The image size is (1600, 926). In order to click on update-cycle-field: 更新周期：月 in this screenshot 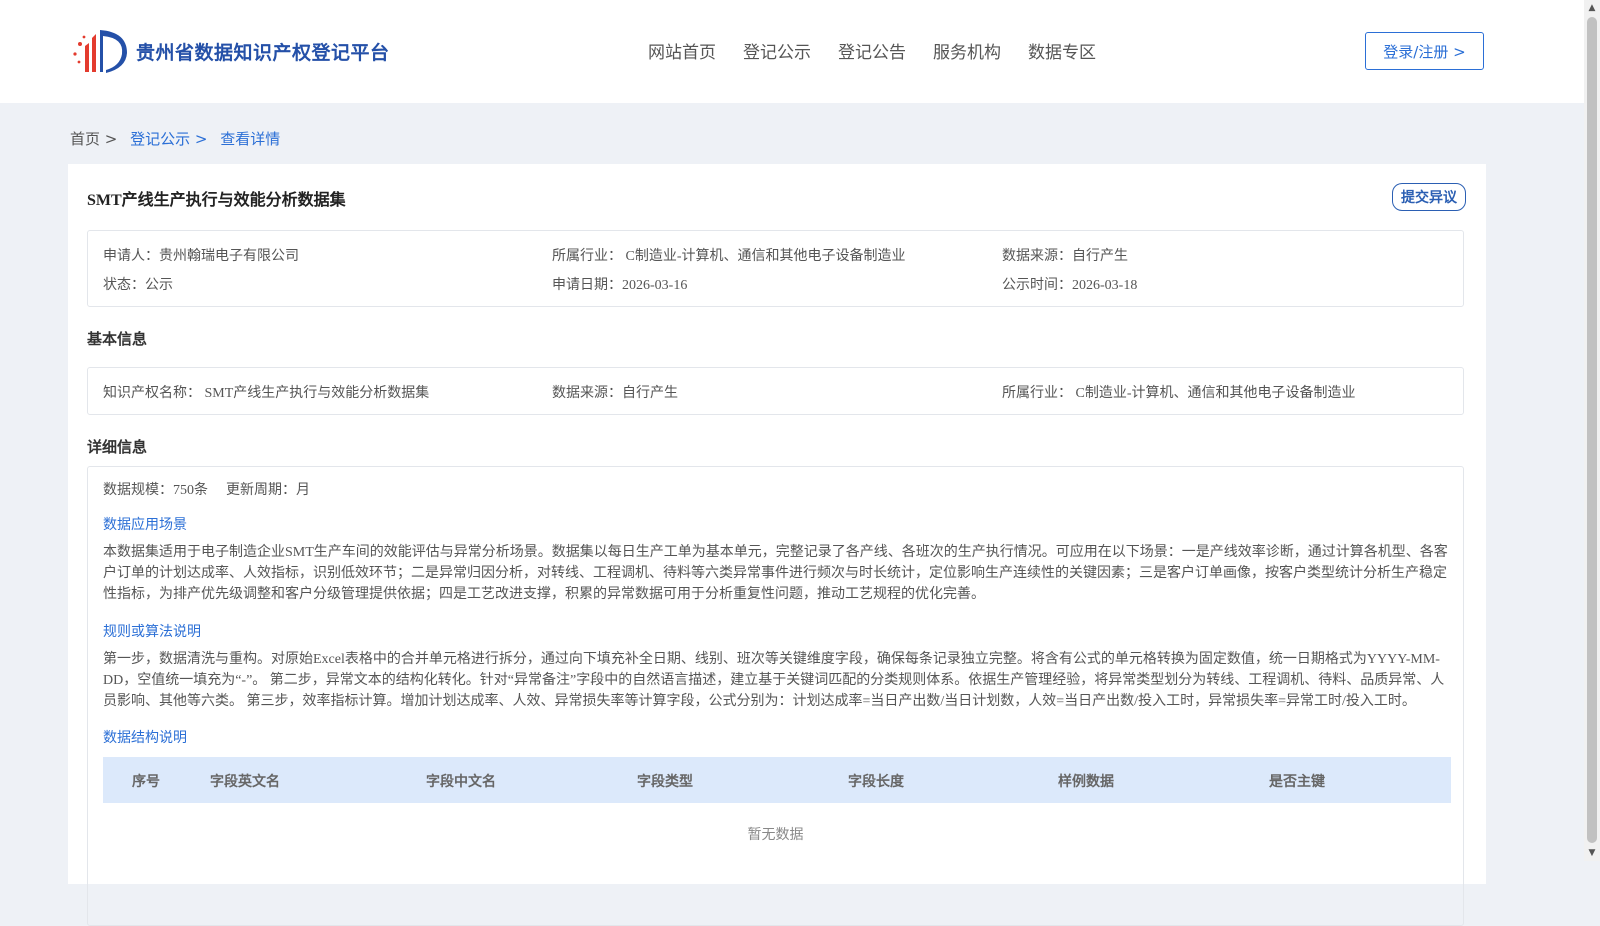, I will do `click(268, 490)`.